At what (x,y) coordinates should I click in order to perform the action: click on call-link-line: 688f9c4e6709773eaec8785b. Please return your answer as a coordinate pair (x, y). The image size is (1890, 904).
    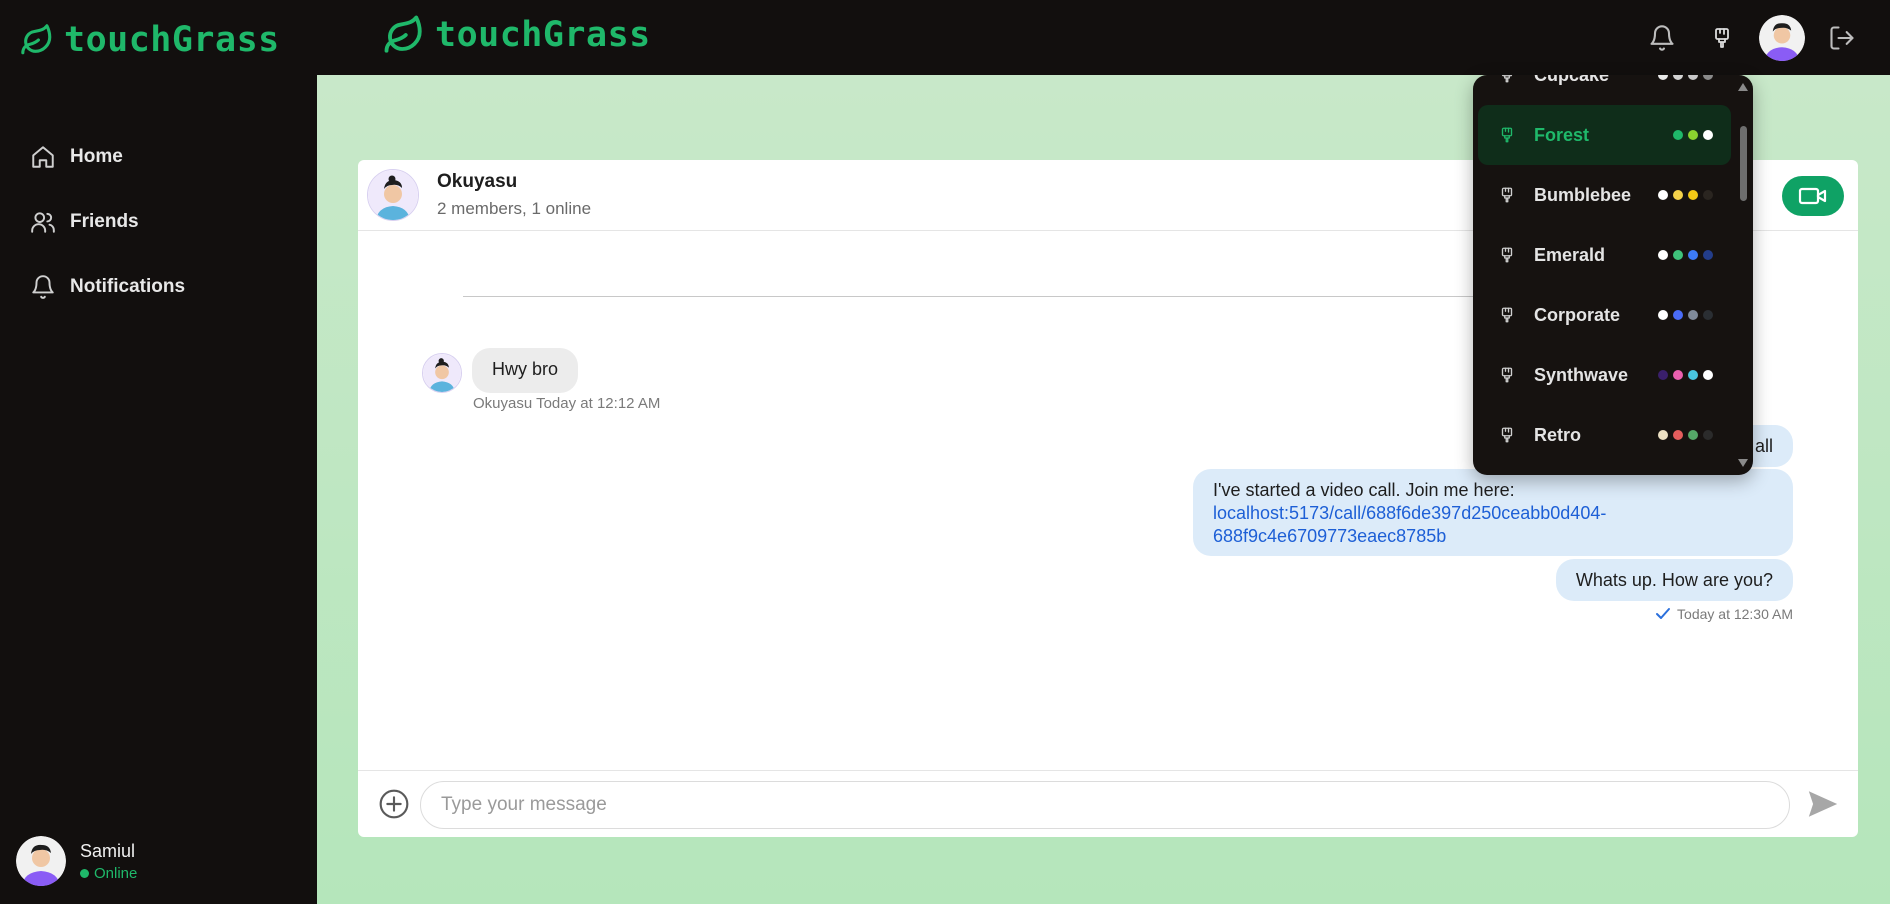
    Looking at the image, I should click on (1330, 536).